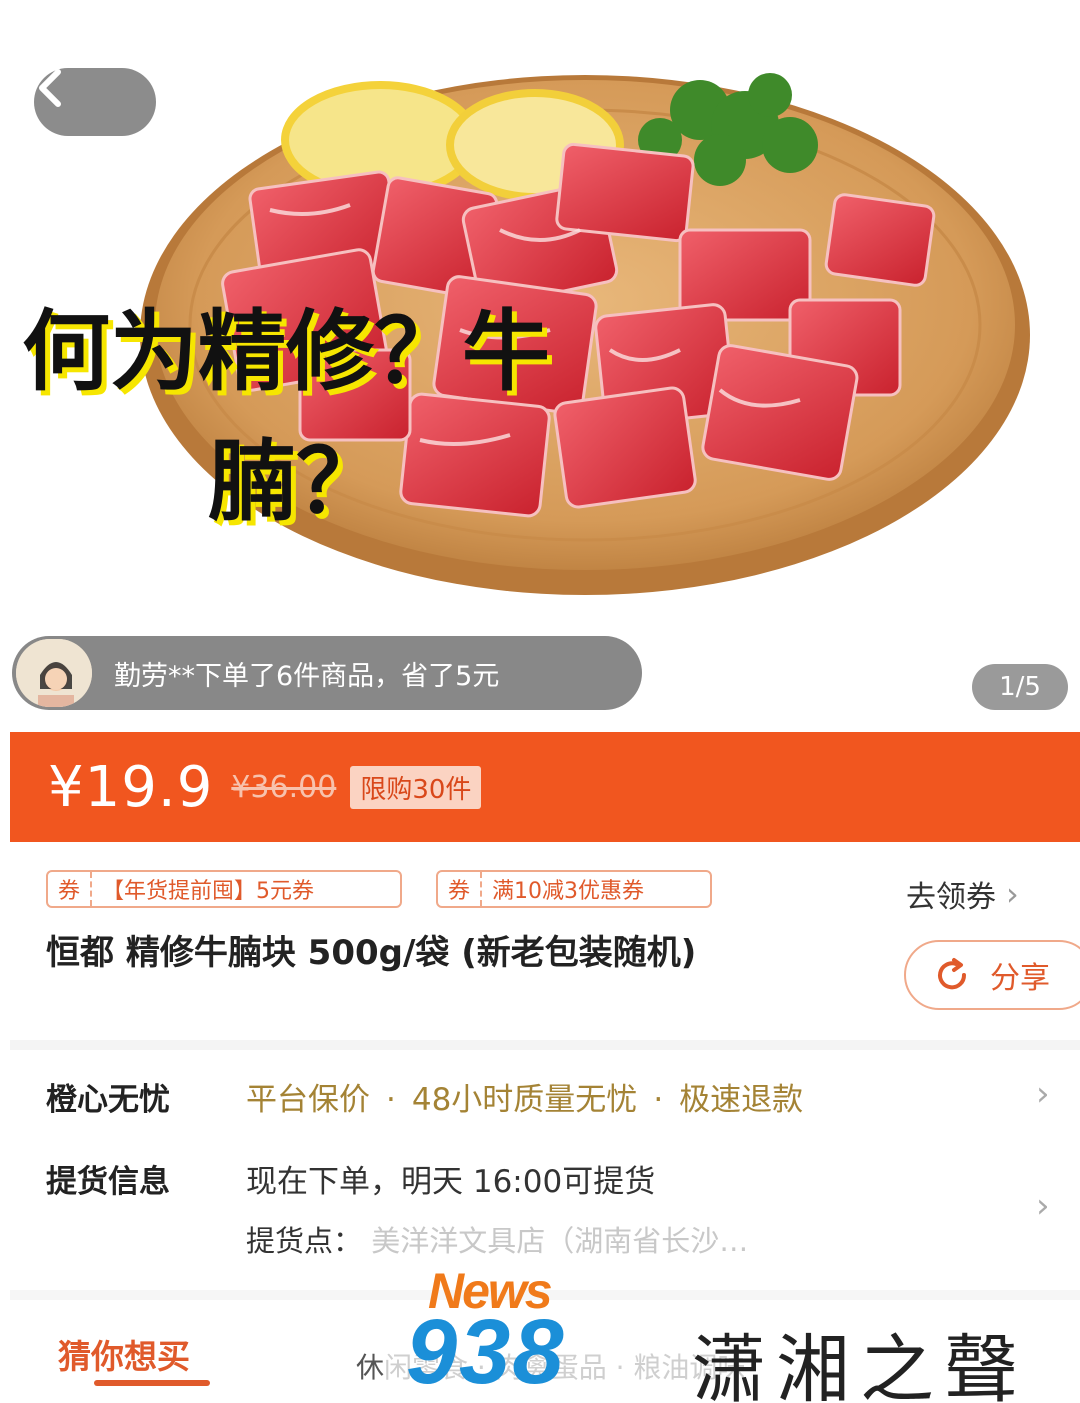 The width and height of the screenshot is (1080, 1403). What do you see at coordinates (416, 787) in the screenshot?
I see `purchase-limit-badge: 限购30件` at bounding box center [416, 787].